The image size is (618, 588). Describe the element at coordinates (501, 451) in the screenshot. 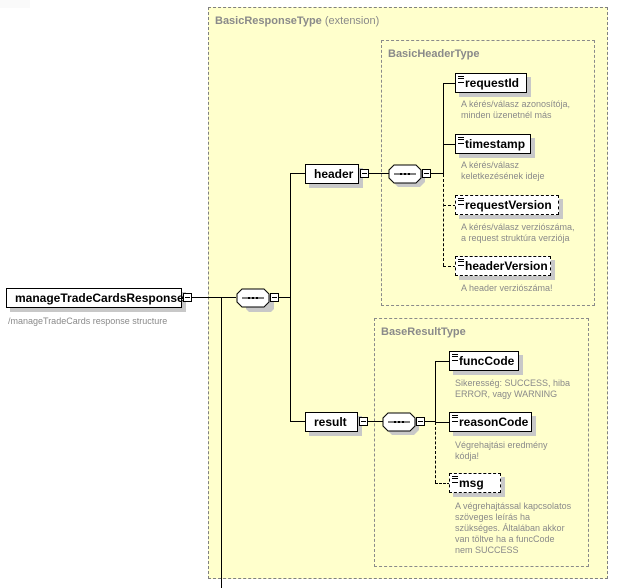

I see `element-description: Végrehajtási eredmény kódja!` at that location.